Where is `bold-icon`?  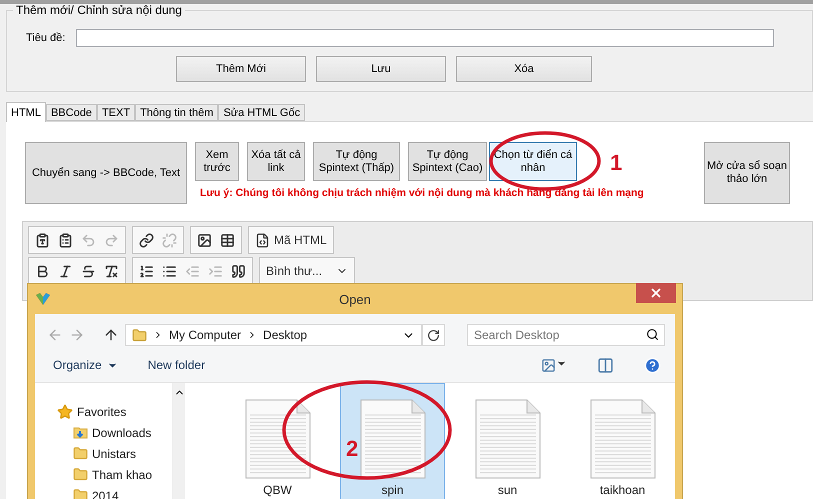 bold-icon is located at coordinates (42, 271).